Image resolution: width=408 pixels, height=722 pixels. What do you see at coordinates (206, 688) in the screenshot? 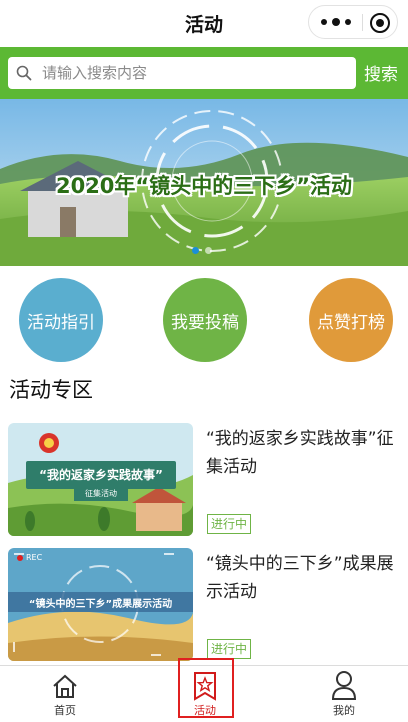
I see `active-tab-highlight` at bounding box center [206, 688].